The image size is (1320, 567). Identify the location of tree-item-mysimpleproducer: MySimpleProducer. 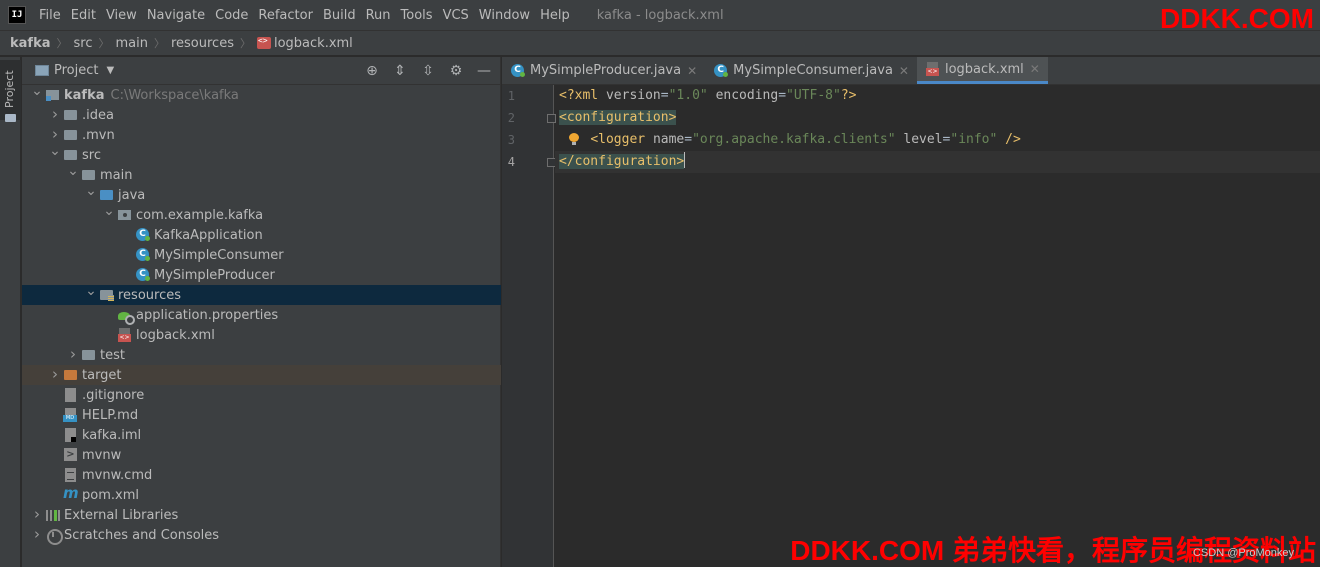
(261, 275).